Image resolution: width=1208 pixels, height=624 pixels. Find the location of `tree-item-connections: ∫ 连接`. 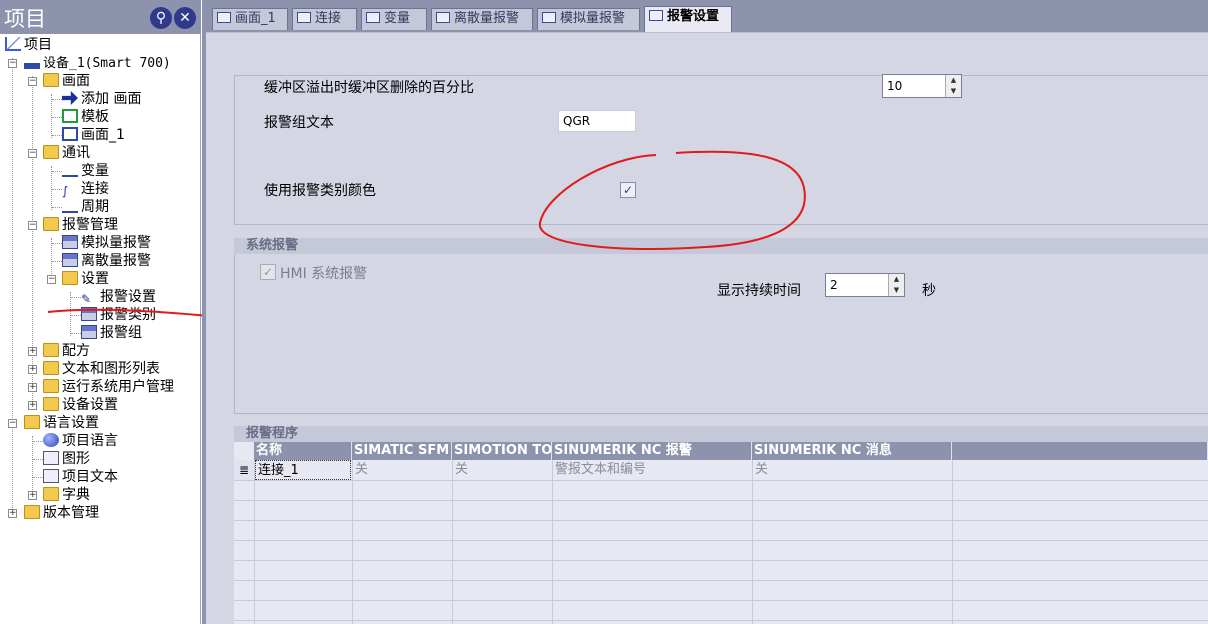

tree-item-connections: ∫ 连接 is located at coordinates (85, 189).